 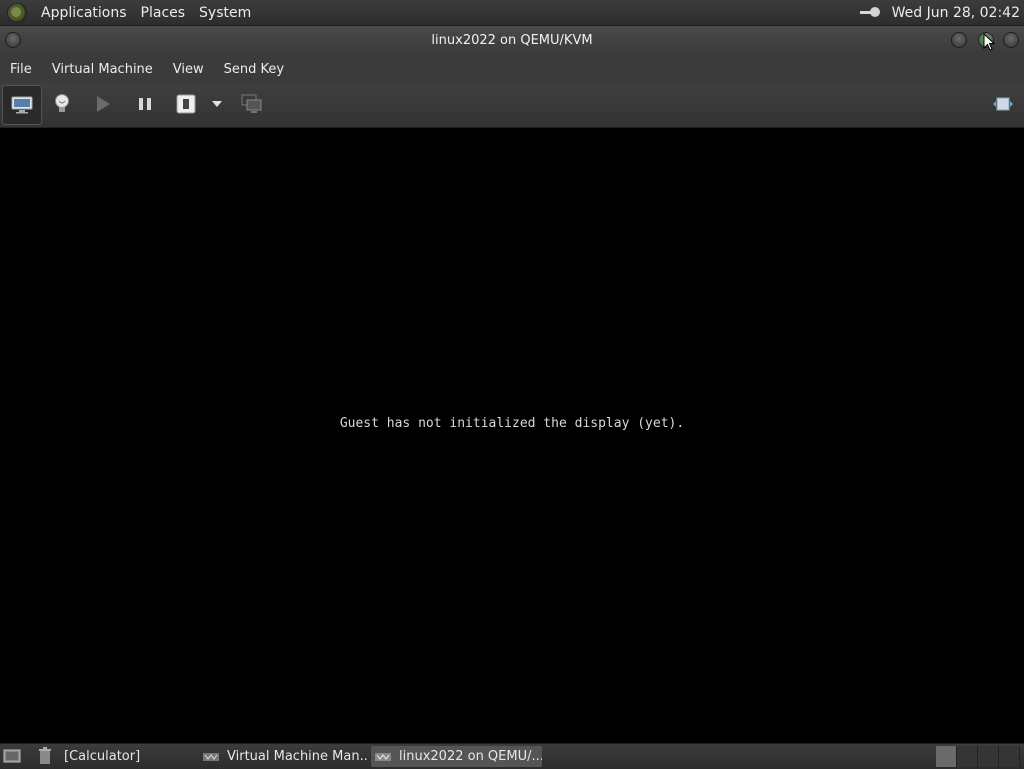 I want to click on console-button, so click(x=22, y=105).